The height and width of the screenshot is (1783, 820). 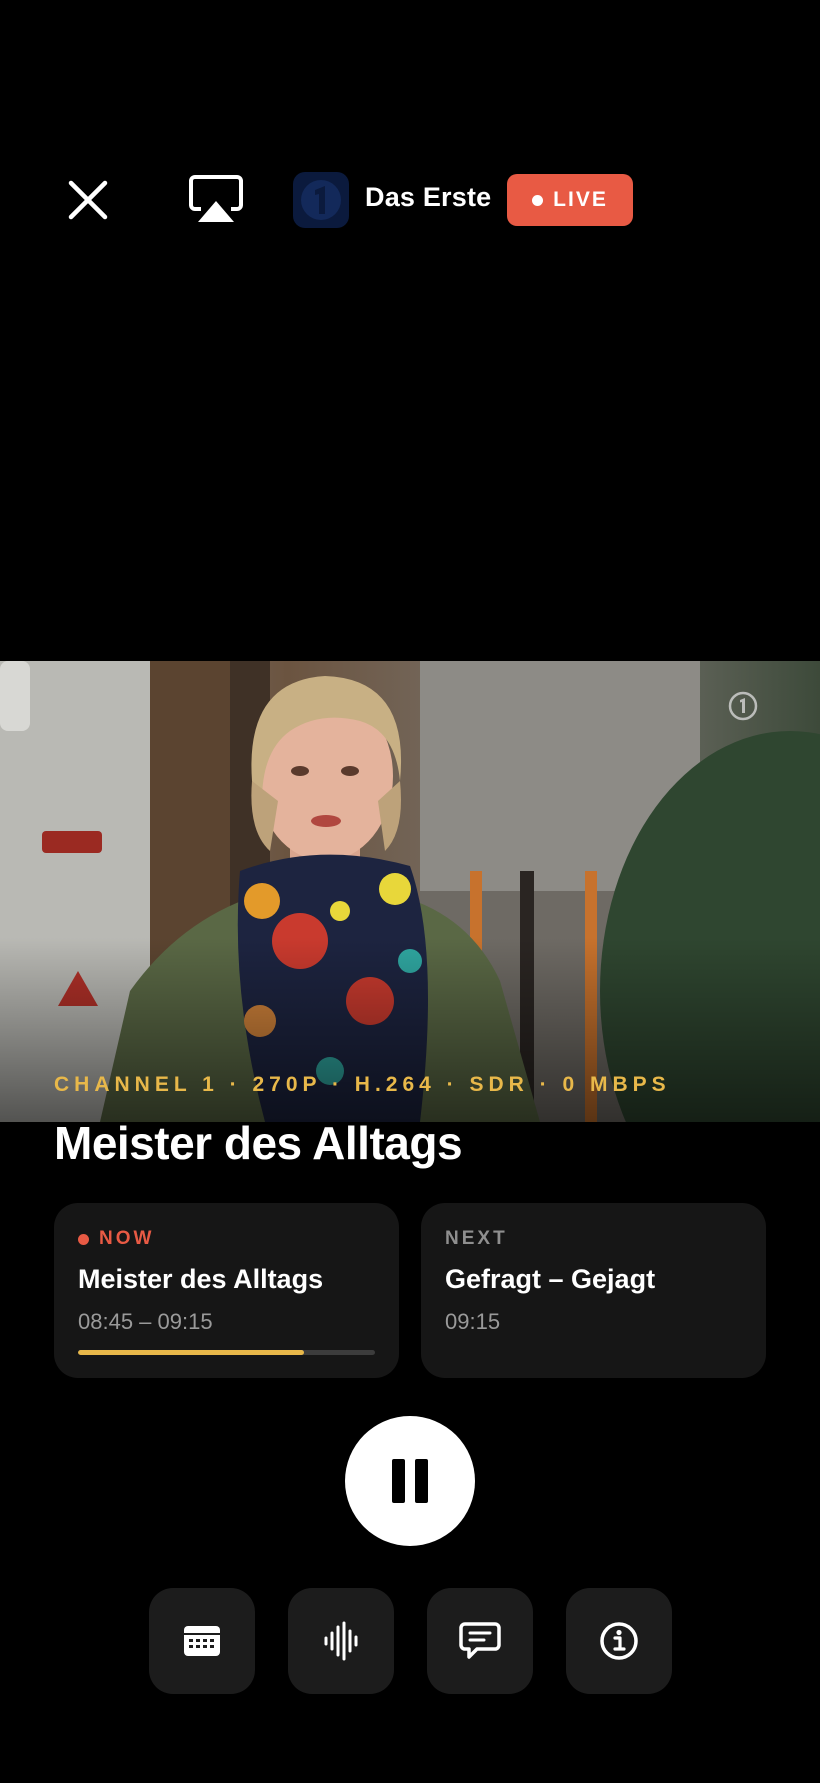 I want to click on now-label: NOW, so click(x=127, y=1238).